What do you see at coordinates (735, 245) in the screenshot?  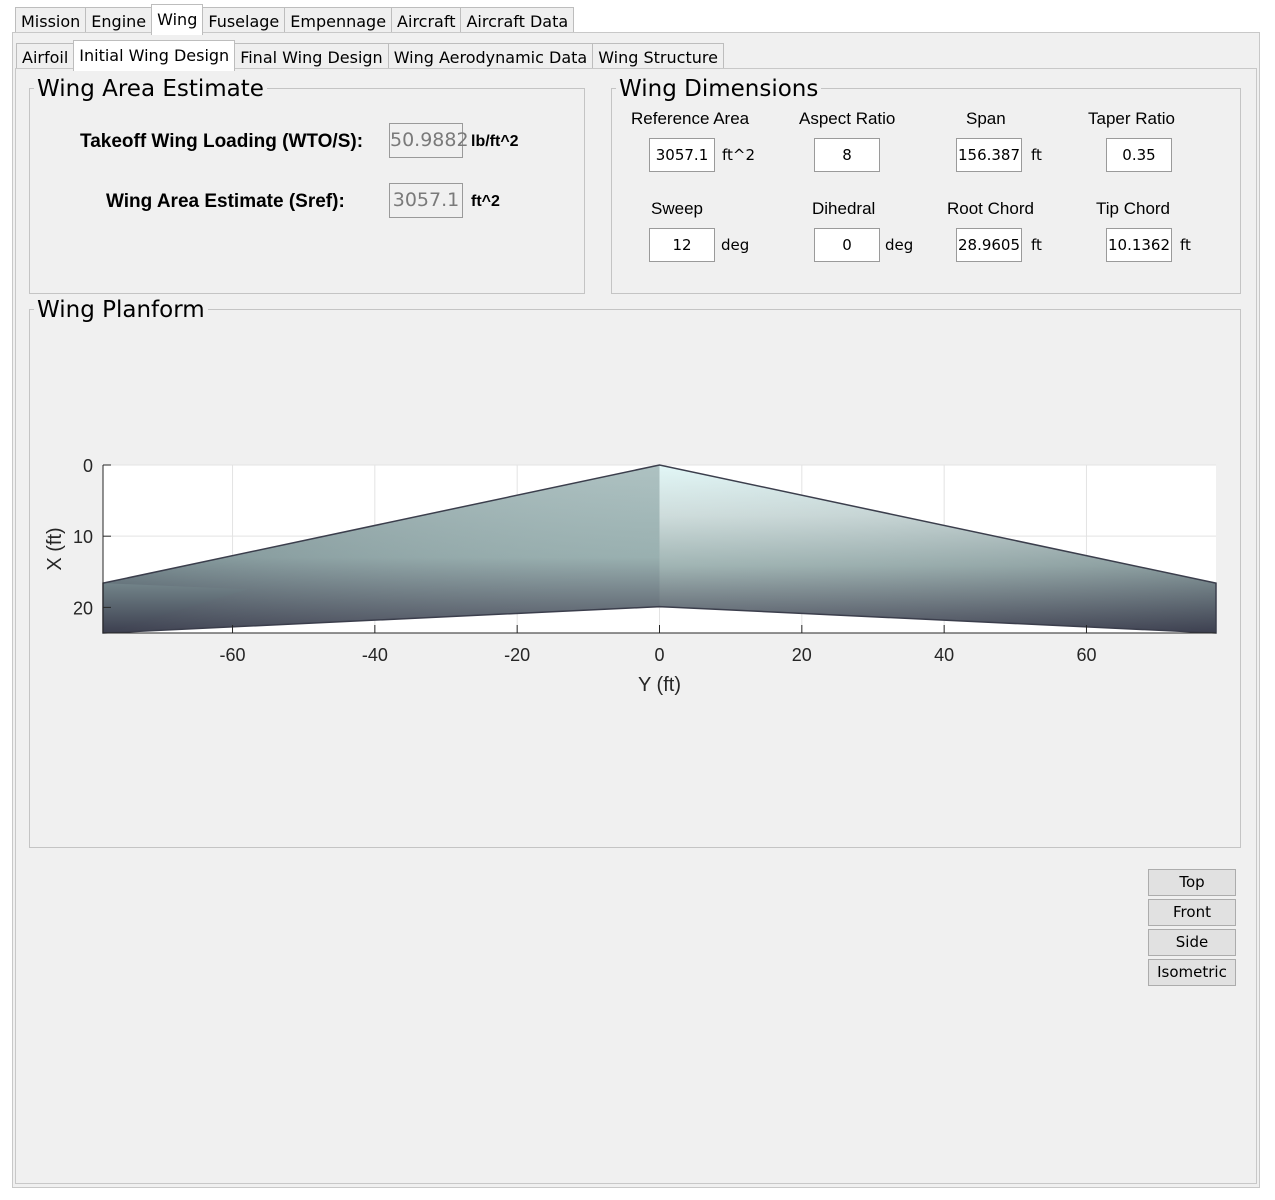 I see `sweep-unit: deg` at bounding box center [735, 245].